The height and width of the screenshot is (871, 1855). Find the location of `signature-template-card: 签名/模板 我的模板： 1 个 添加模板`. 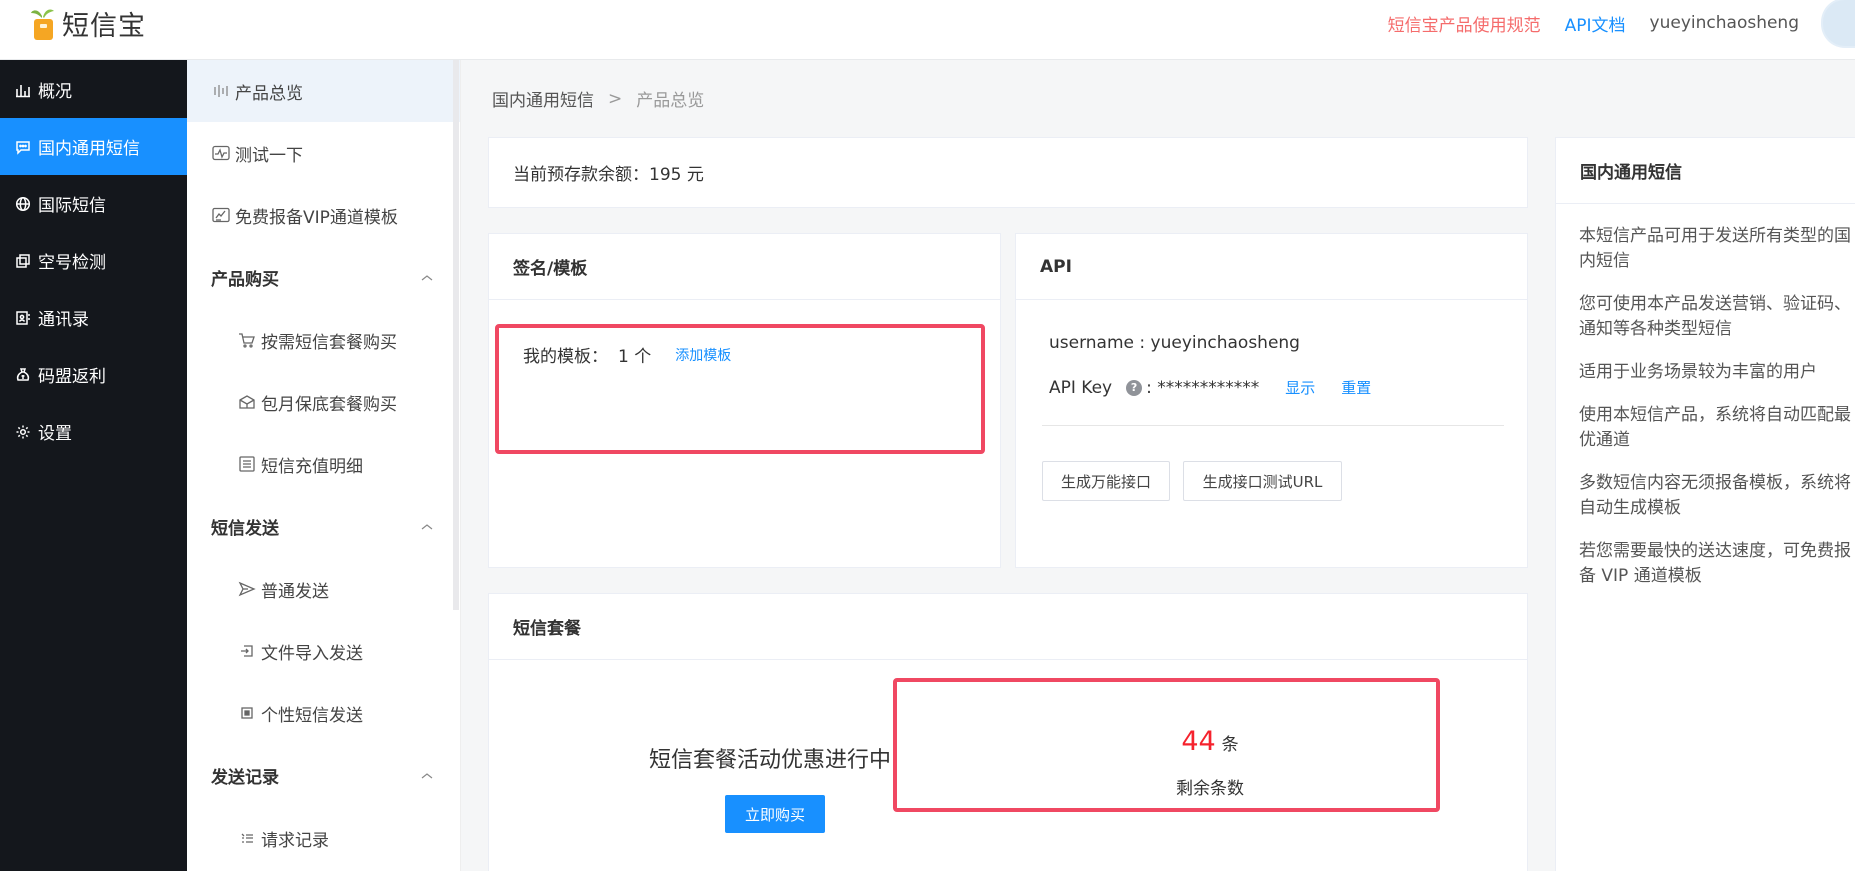

signature-template-card: 签名/模板 我的模板： 1 个 添加模板 is located at coordinates (744, 400).